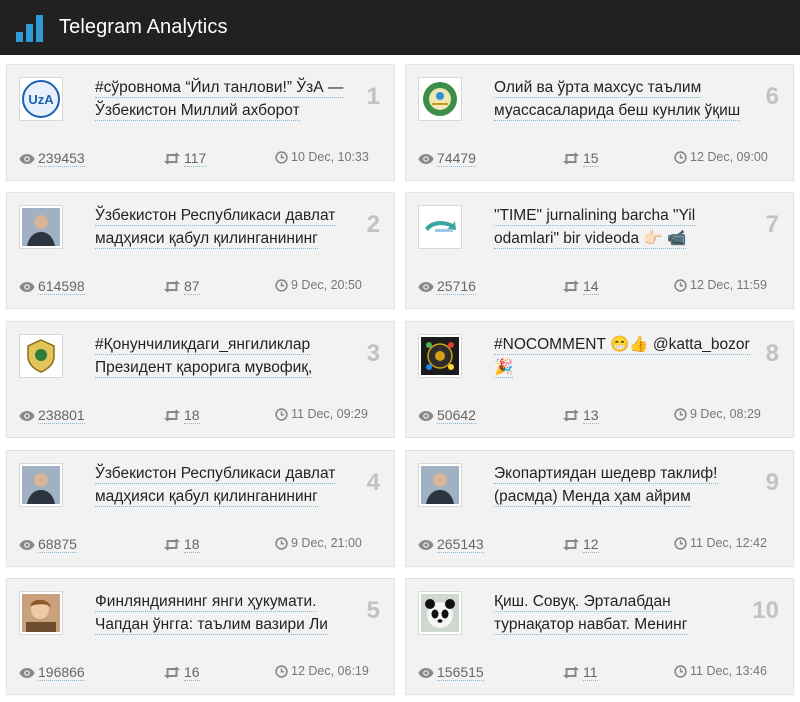 The width and height of the screenshot is (800, 702). Describe the element at coordinates (591, 286) in the screenshot. I see `forwards-count: 14` at that location.